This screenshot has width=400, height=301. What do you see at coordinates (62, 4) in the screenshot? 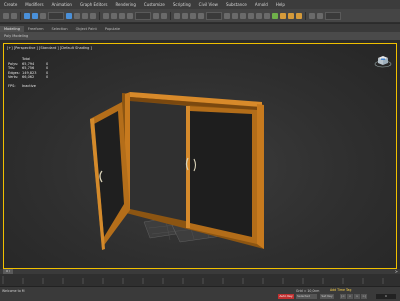
I see `menu-animation: Animation` at bounding box center [62, 4].